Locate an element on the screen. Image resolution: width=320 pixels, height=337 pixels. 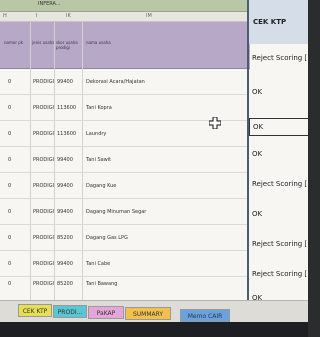
business-cell: Tani Bawang is located at coordinates (101, 284).